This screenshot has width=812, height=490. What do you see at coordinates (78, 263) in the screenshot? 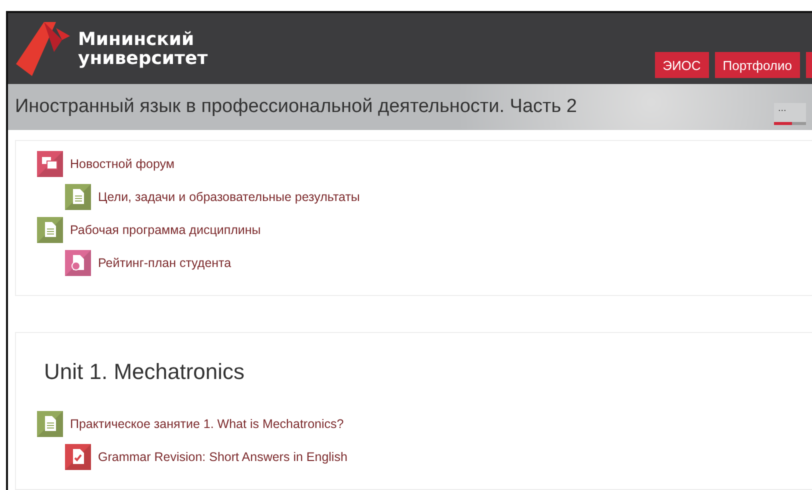
I see `file-icon` at bounding box center [78, 263].